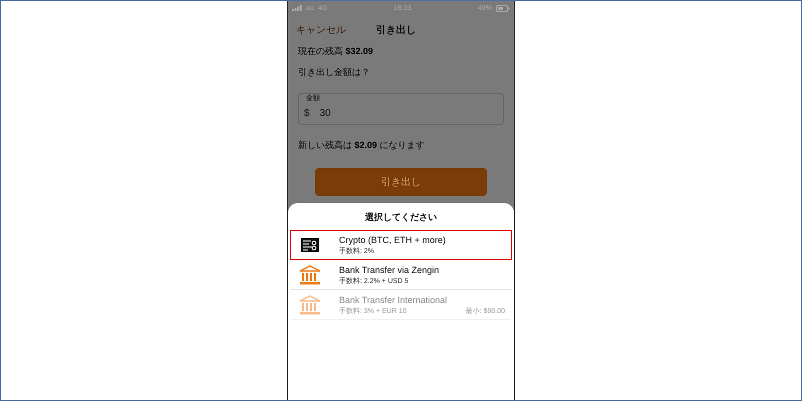  Describe the element at coordinates (393, 239) in the screenshot. I see `option-name: Crypto (BTC, ETH + more)` at that location.